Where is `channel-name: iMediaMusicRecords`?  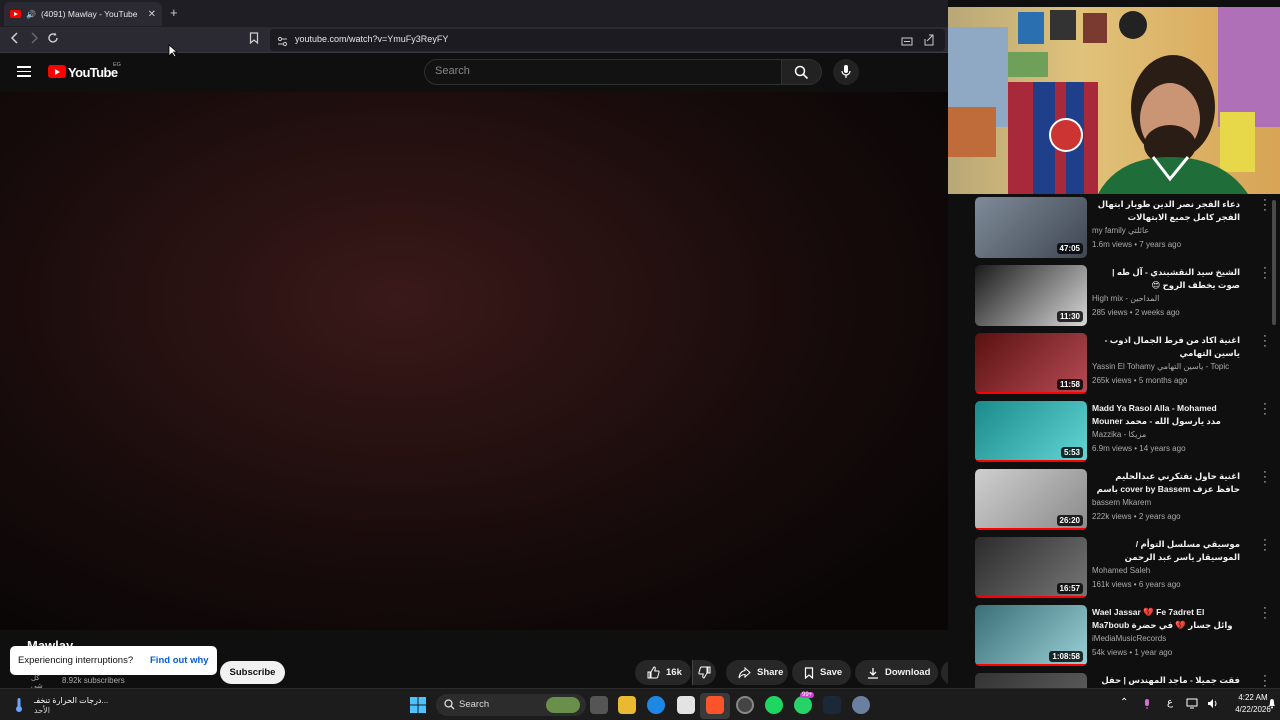 channel-name: iMediaMusicRecords is located at coordinates (1129, 638).